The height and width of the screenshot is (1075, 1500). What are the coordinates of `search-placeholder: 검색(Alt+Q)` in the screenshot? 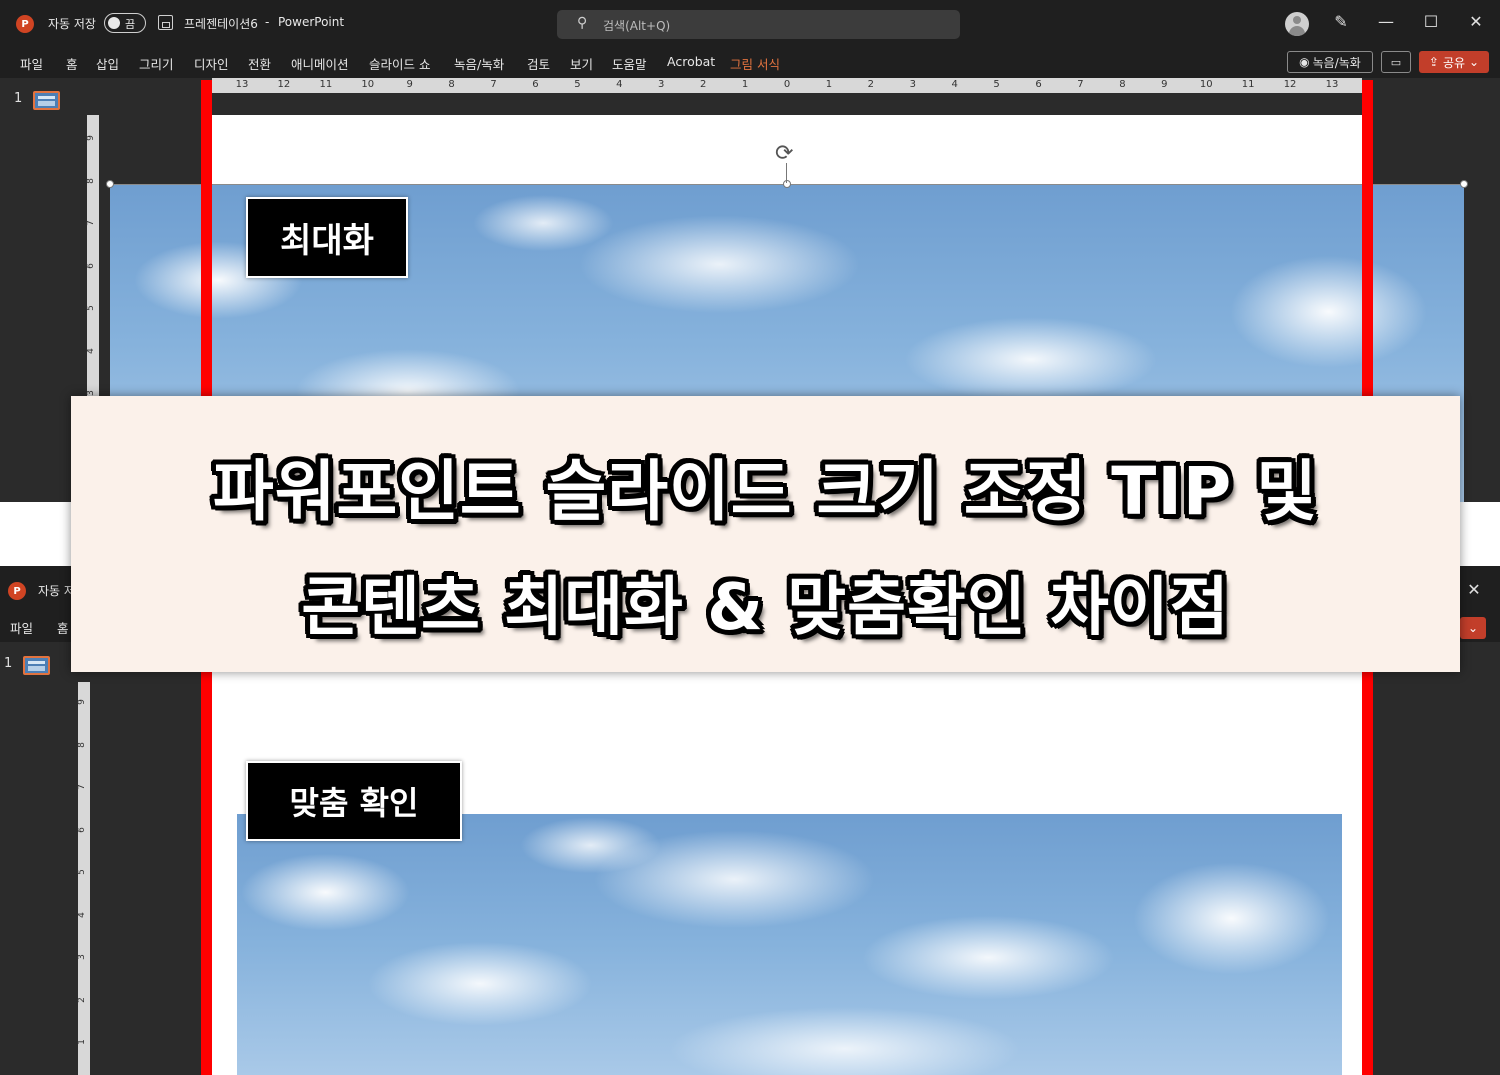 It's located at (637, 26).